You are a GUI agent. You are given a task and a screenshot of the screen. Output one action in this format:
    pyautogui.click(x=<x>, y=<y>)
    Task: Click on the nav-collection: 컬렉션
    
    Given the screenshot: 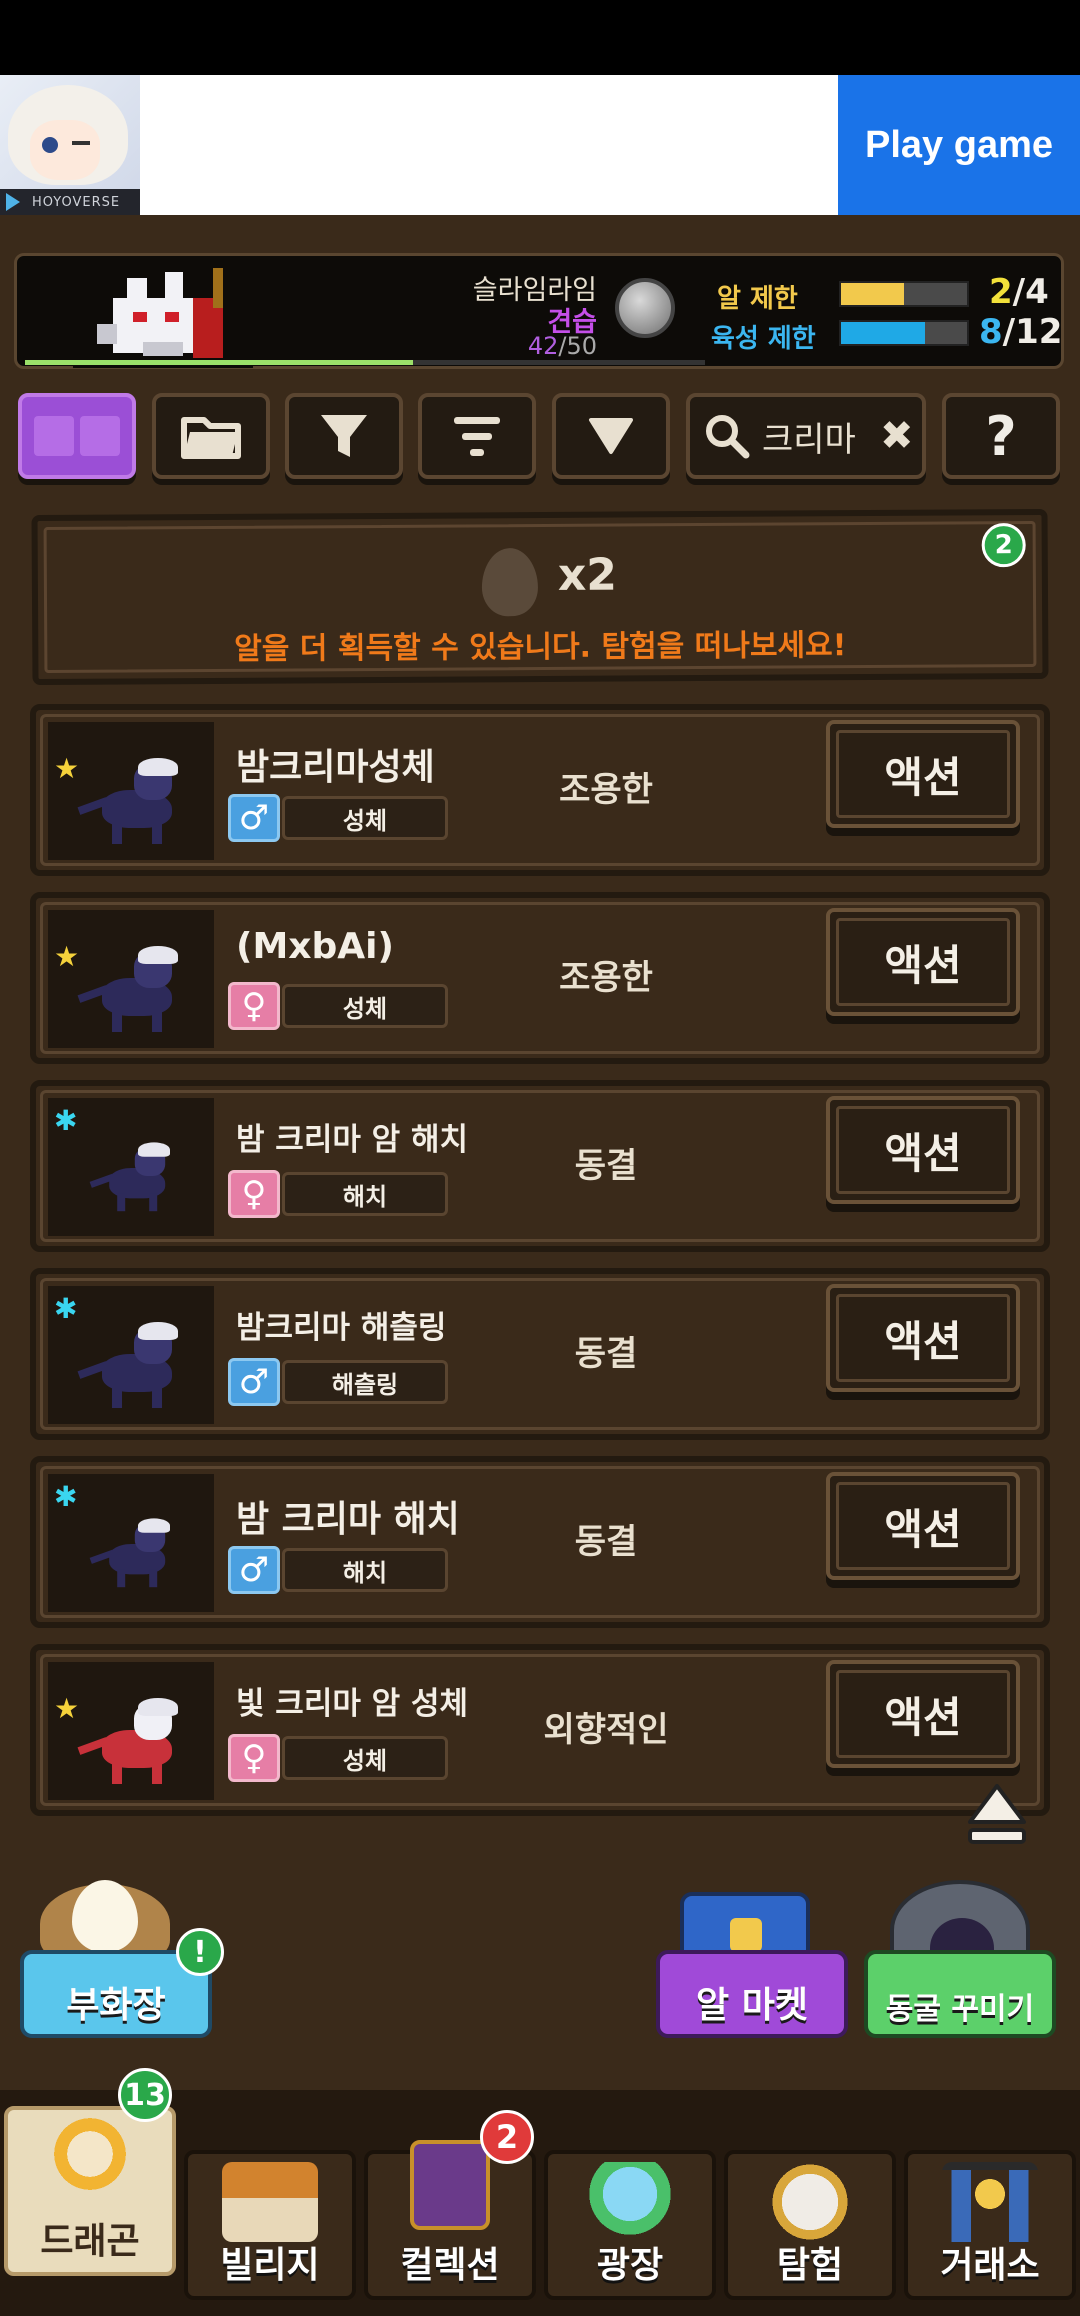 What is the action you would take?
    pyautogui.click(x=450, y=2220)
    